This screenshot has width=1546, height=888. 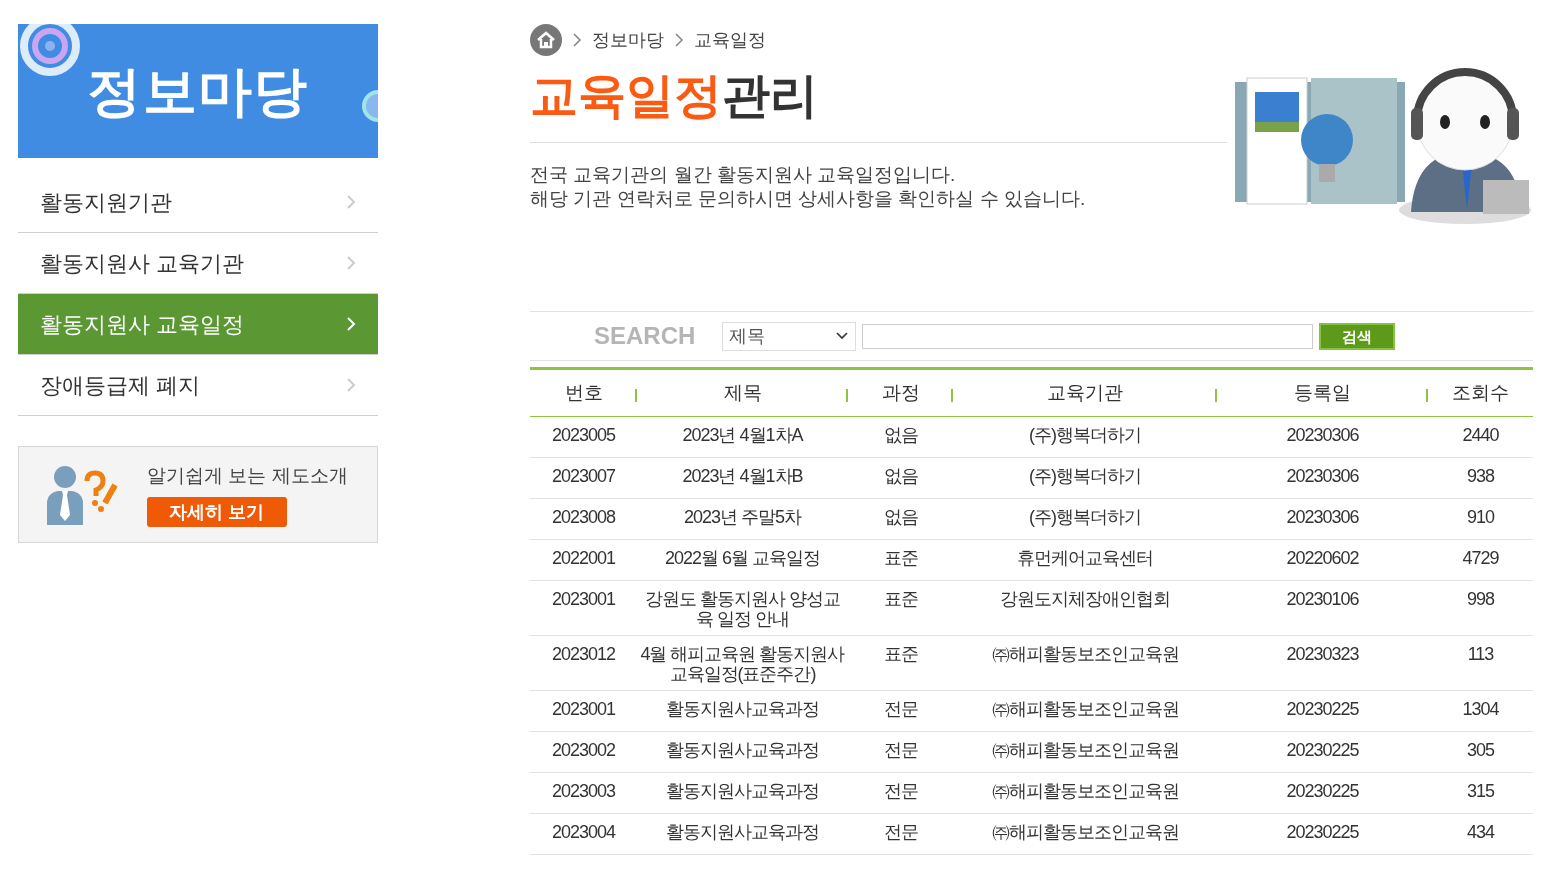 I want to click on search-label: SEARCH, so click(x=645, y=336).